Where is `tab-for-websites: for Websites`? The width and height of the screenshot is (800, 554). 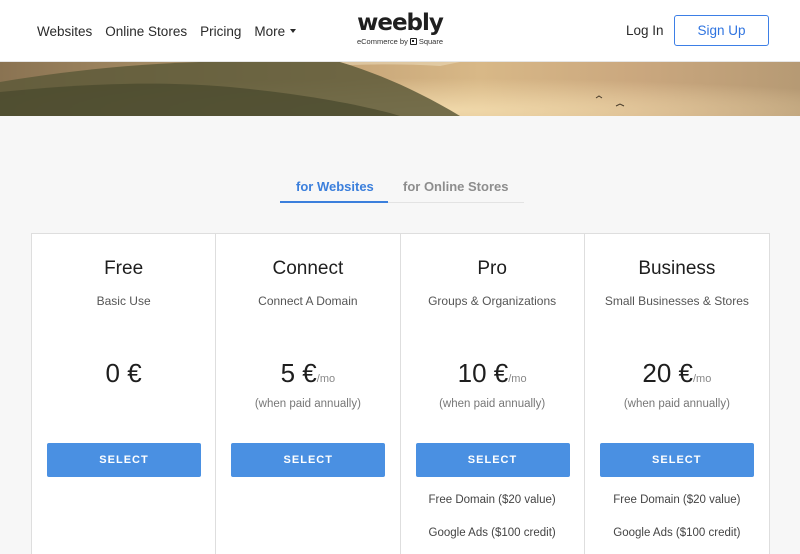
tab-for-websites: for Websites is located at coordinates (335, 186).